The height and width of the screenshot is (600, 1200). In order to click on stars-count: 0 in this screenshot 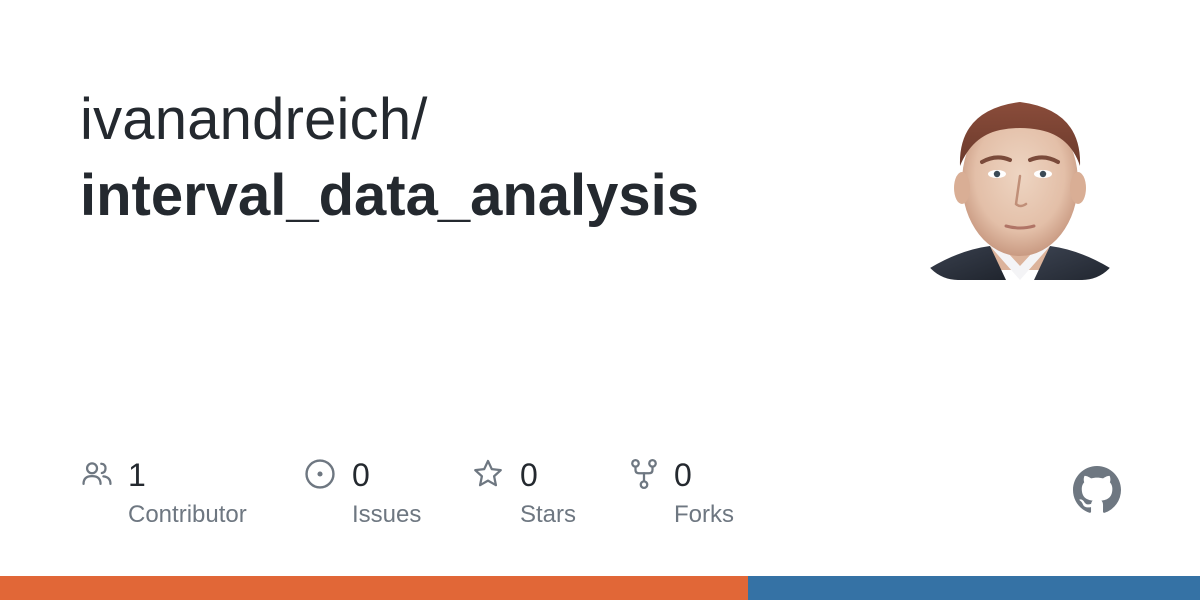, I will do `click(529, 475)`.